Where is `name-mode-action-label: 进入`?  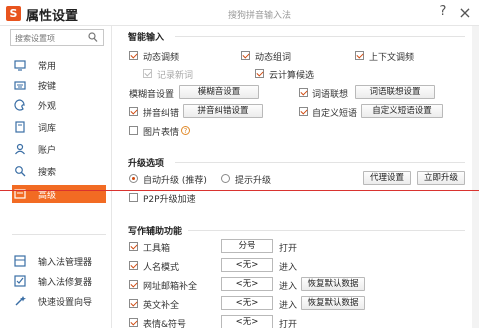
name-mode-action-label: 进入 is located at coordinates (288, 268).